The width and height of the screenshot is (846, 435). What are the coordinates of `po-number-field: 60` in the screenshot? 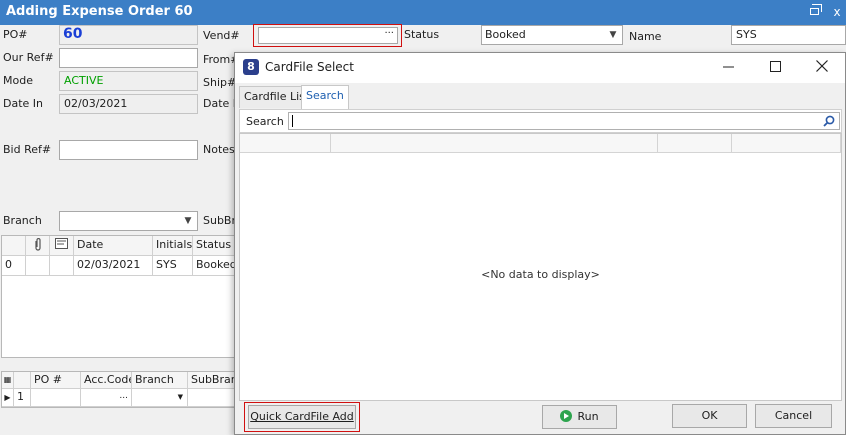 It's located at (128, 35).